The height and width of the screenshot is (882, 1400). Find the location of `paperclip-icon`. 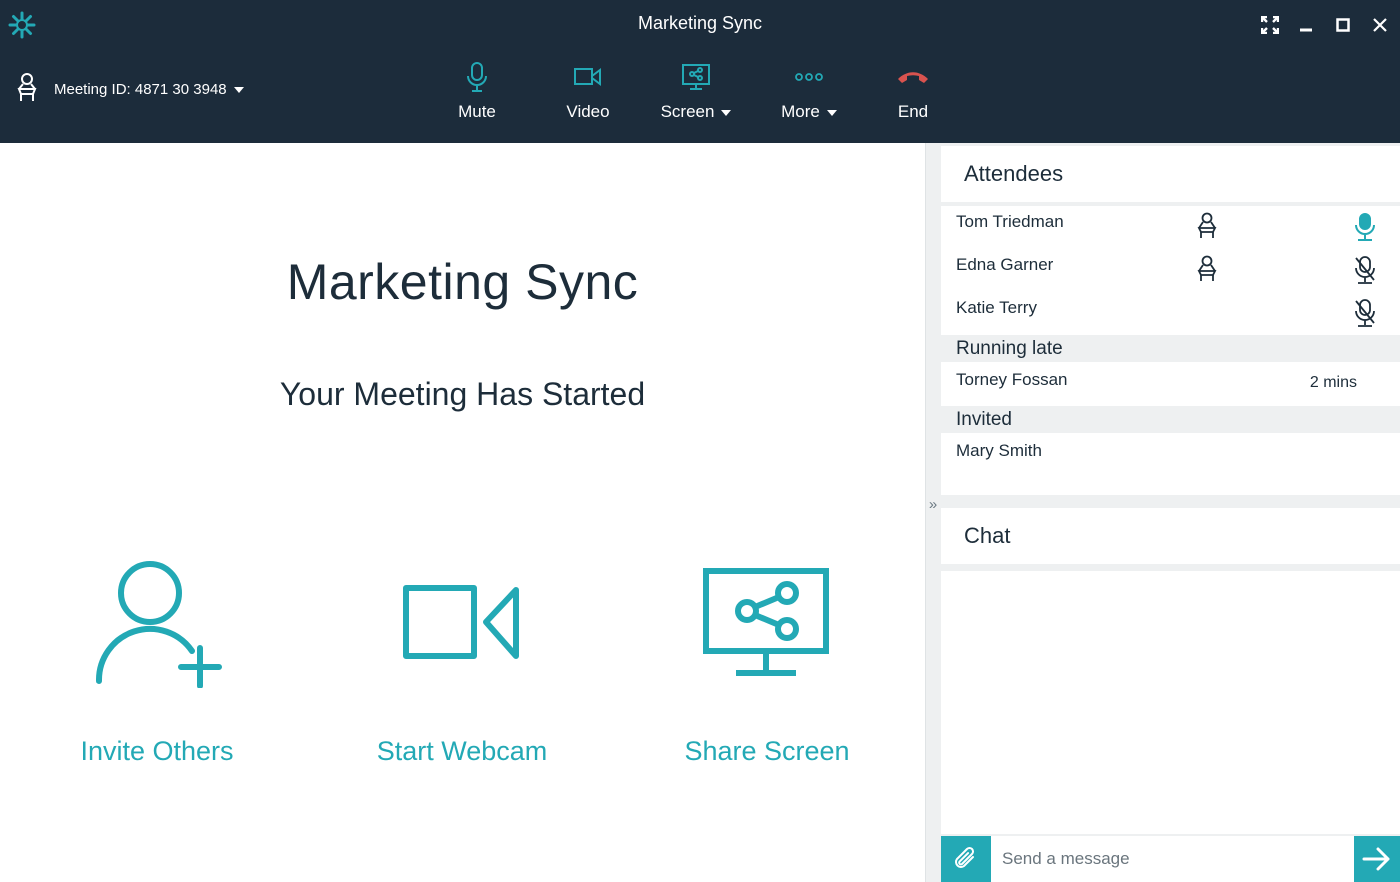

paperclip-icon is located at coordinates (965, 857).